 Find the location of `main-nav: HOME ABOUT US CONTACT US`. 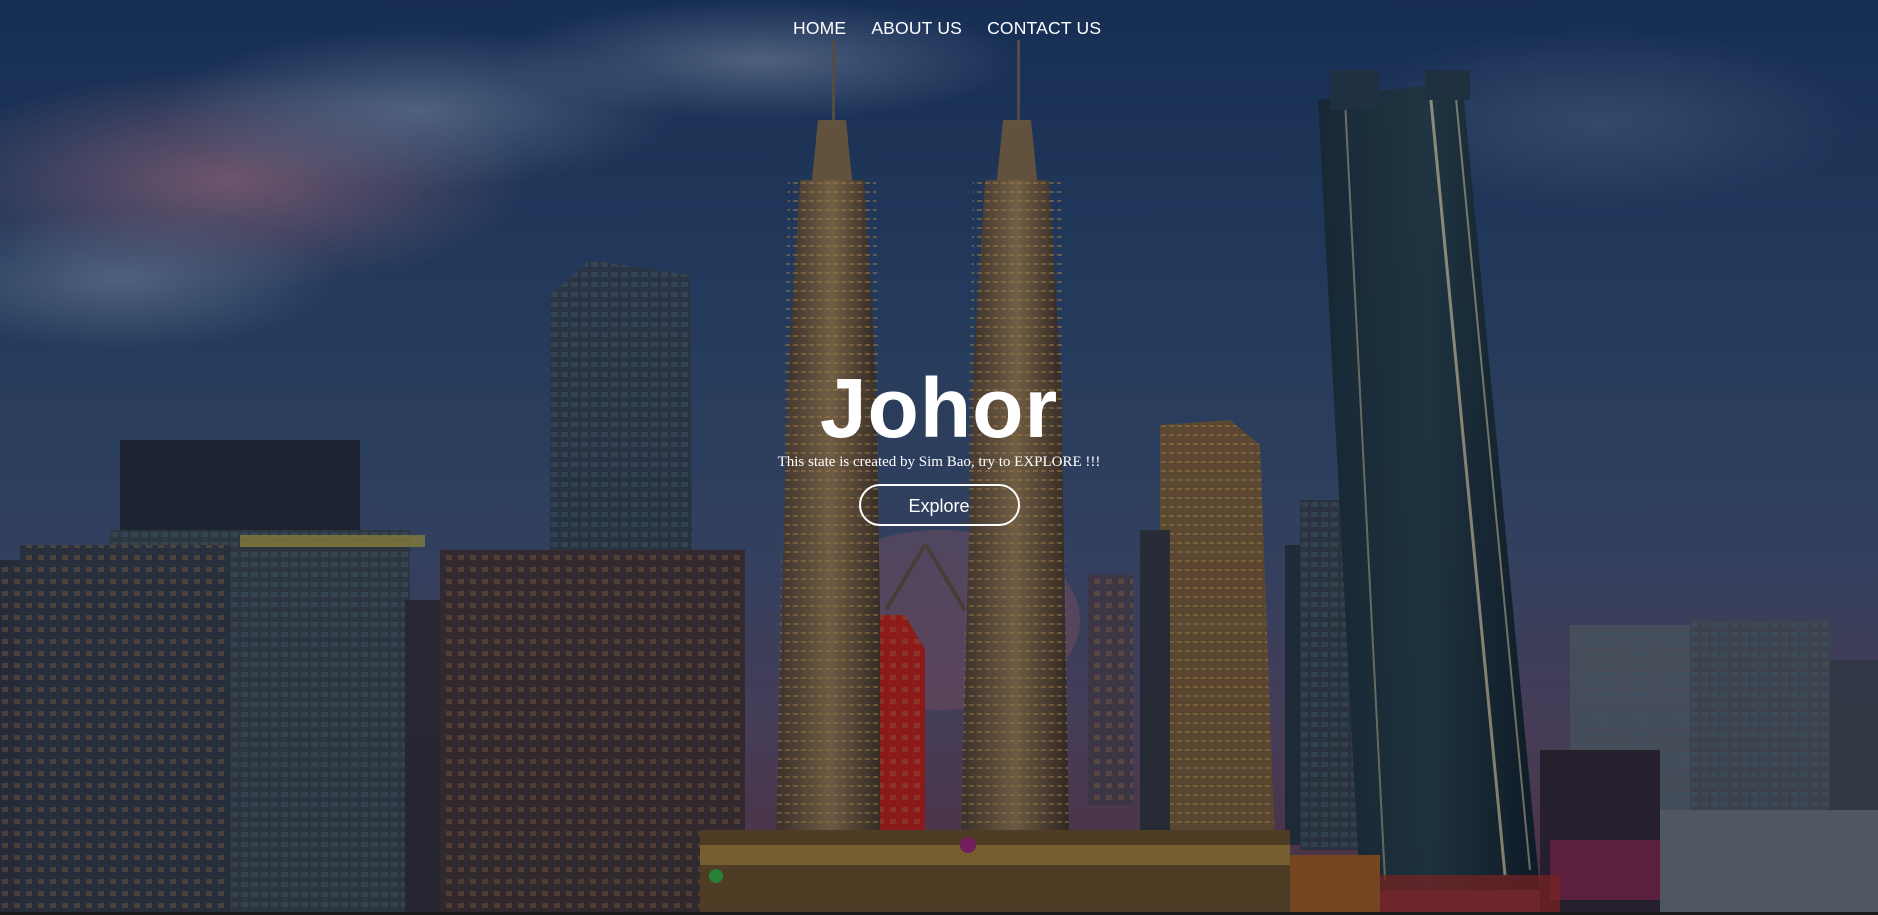

main-nav: HOME ABOUT US CONTACT US is located at coordinates (947, 28).